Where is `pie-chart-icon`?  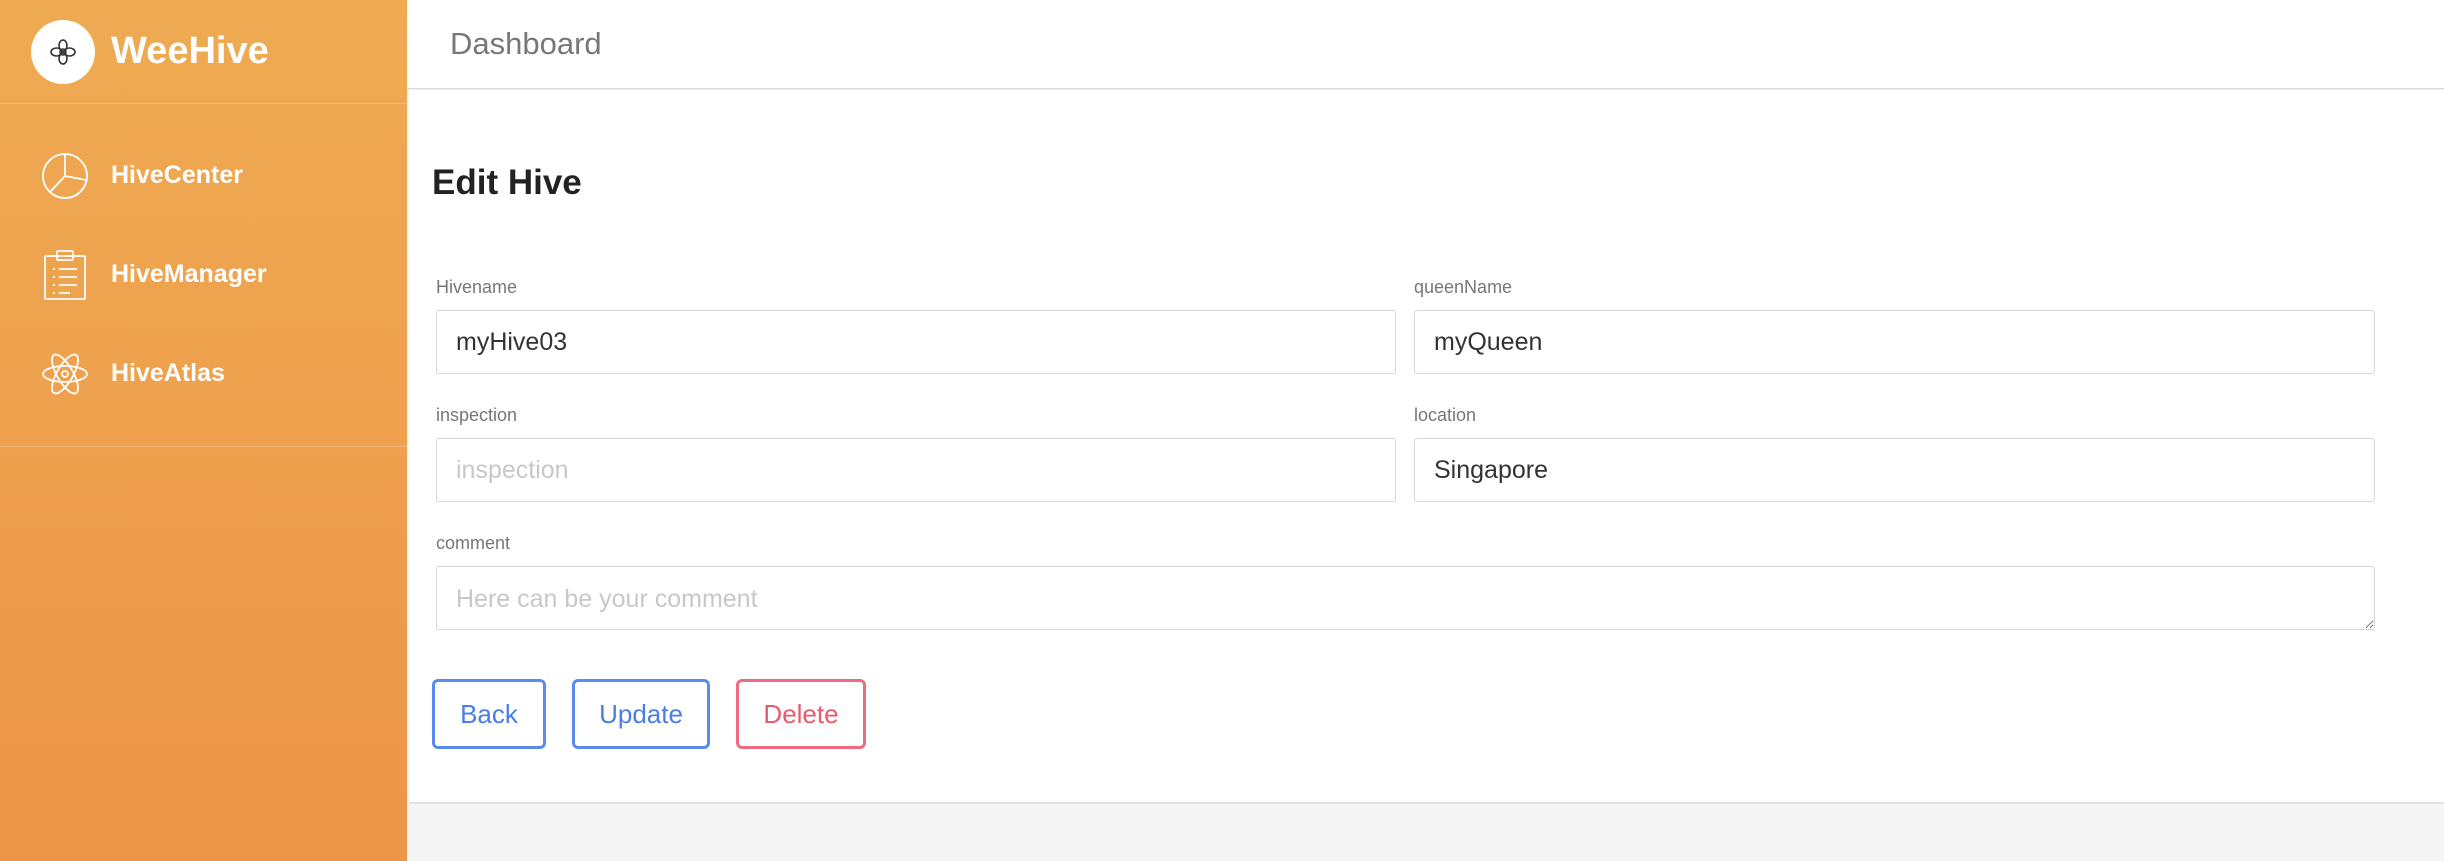
pie-chart-icon is located at coordinates (65, 176).